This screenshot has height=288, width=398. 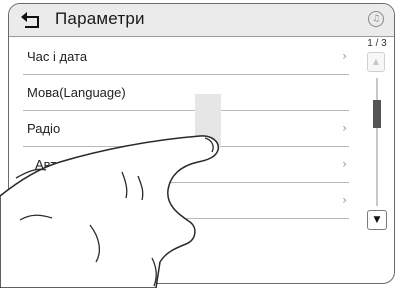 What do you see at coordinates (377, 114) in the screenshot?
I see `scroll-thumb` at bounding box center [377, 114].